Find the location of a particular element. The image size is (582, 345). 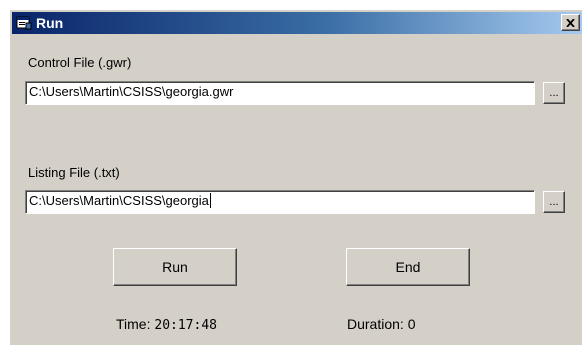

control-file-input: C:\Users\Martin\CSISS\georgia.gwr is located at coordinates (280, 93).